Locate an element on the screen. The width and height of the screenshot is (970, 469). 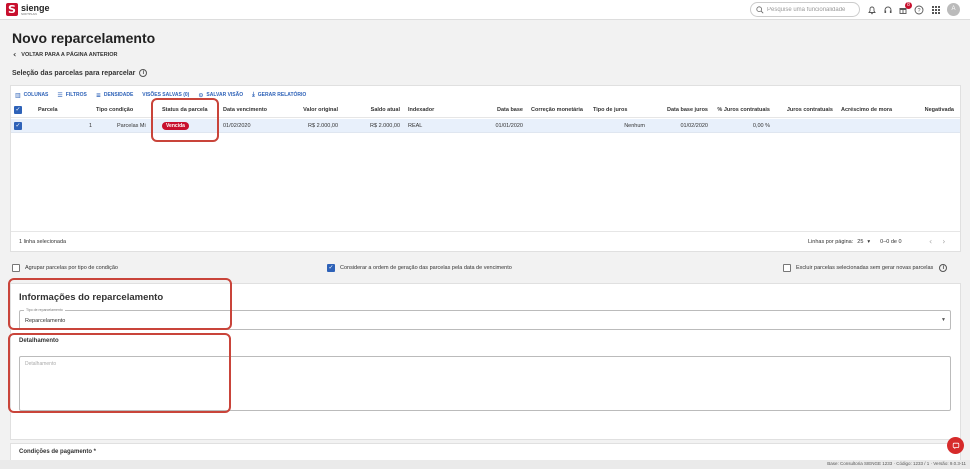
cell-status: Vencida is located at coordinates (175, 125).